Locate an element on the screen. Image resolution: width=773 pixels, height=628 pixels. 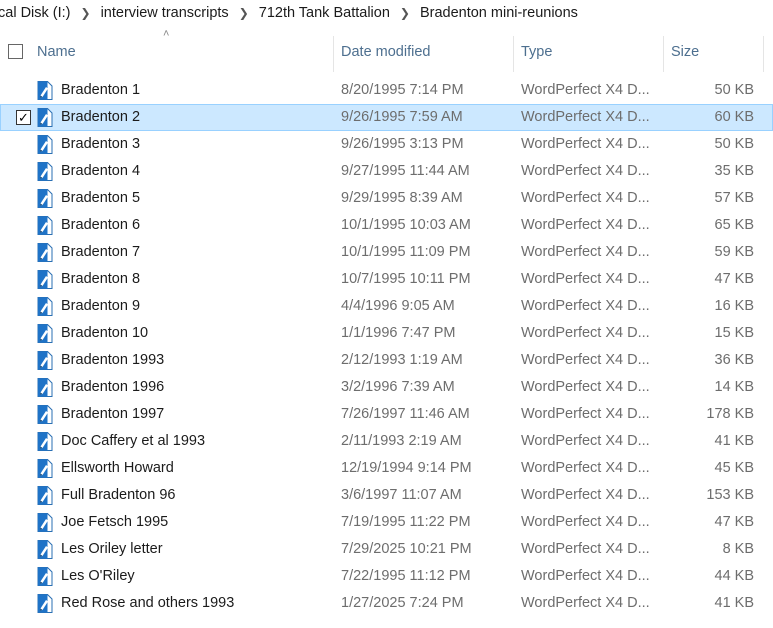
file-date-modified: 9/26/1995 7:59 AM is located at coordinates (402, 117).